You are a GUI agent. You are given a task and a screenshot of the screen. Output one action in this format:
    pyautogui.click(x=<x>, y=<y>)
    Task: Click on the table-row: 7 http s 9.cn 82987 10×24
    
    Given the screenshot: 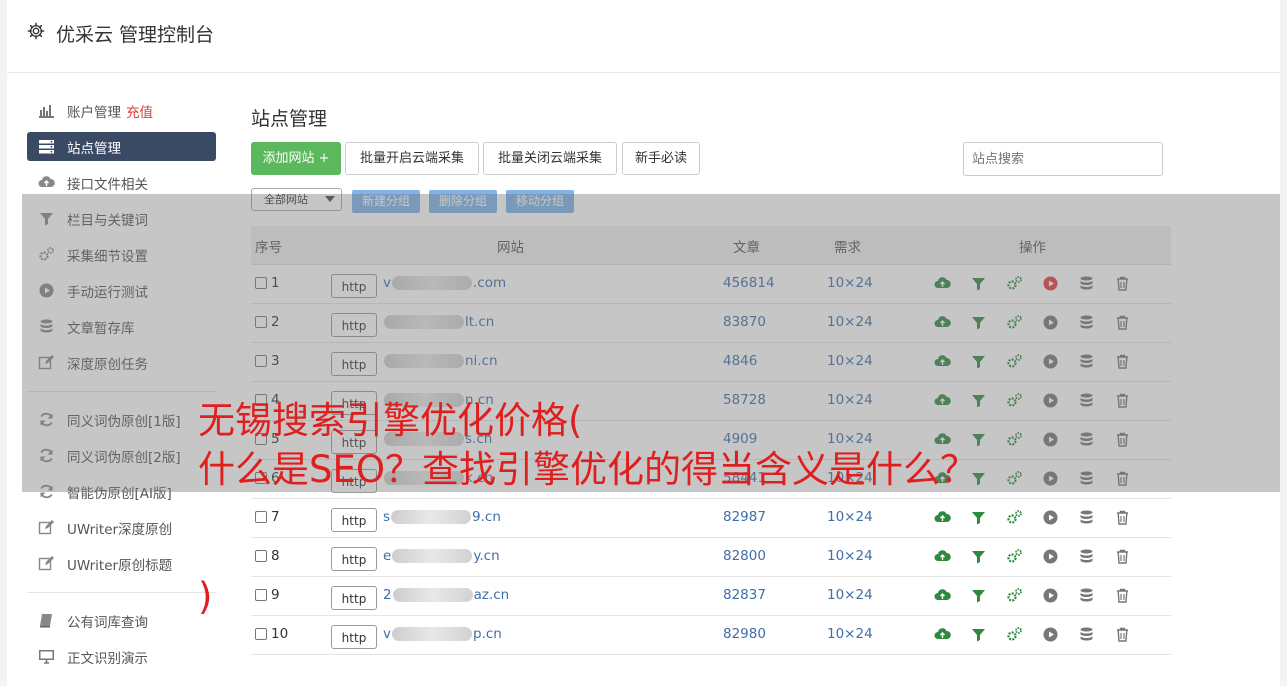 What is the action you would take?
    pyautogui.click(x=711, y=518)
    